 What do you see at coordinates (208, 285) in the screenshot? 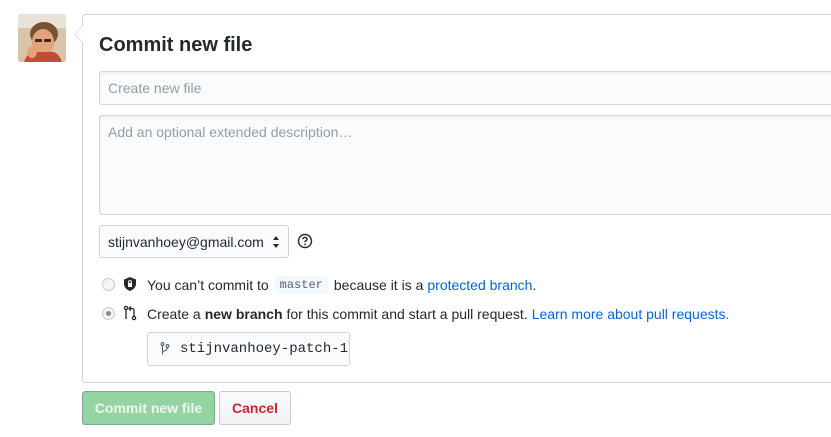
I see `protected-prefix: You can’t commit to` at bounding box center [208, 285].